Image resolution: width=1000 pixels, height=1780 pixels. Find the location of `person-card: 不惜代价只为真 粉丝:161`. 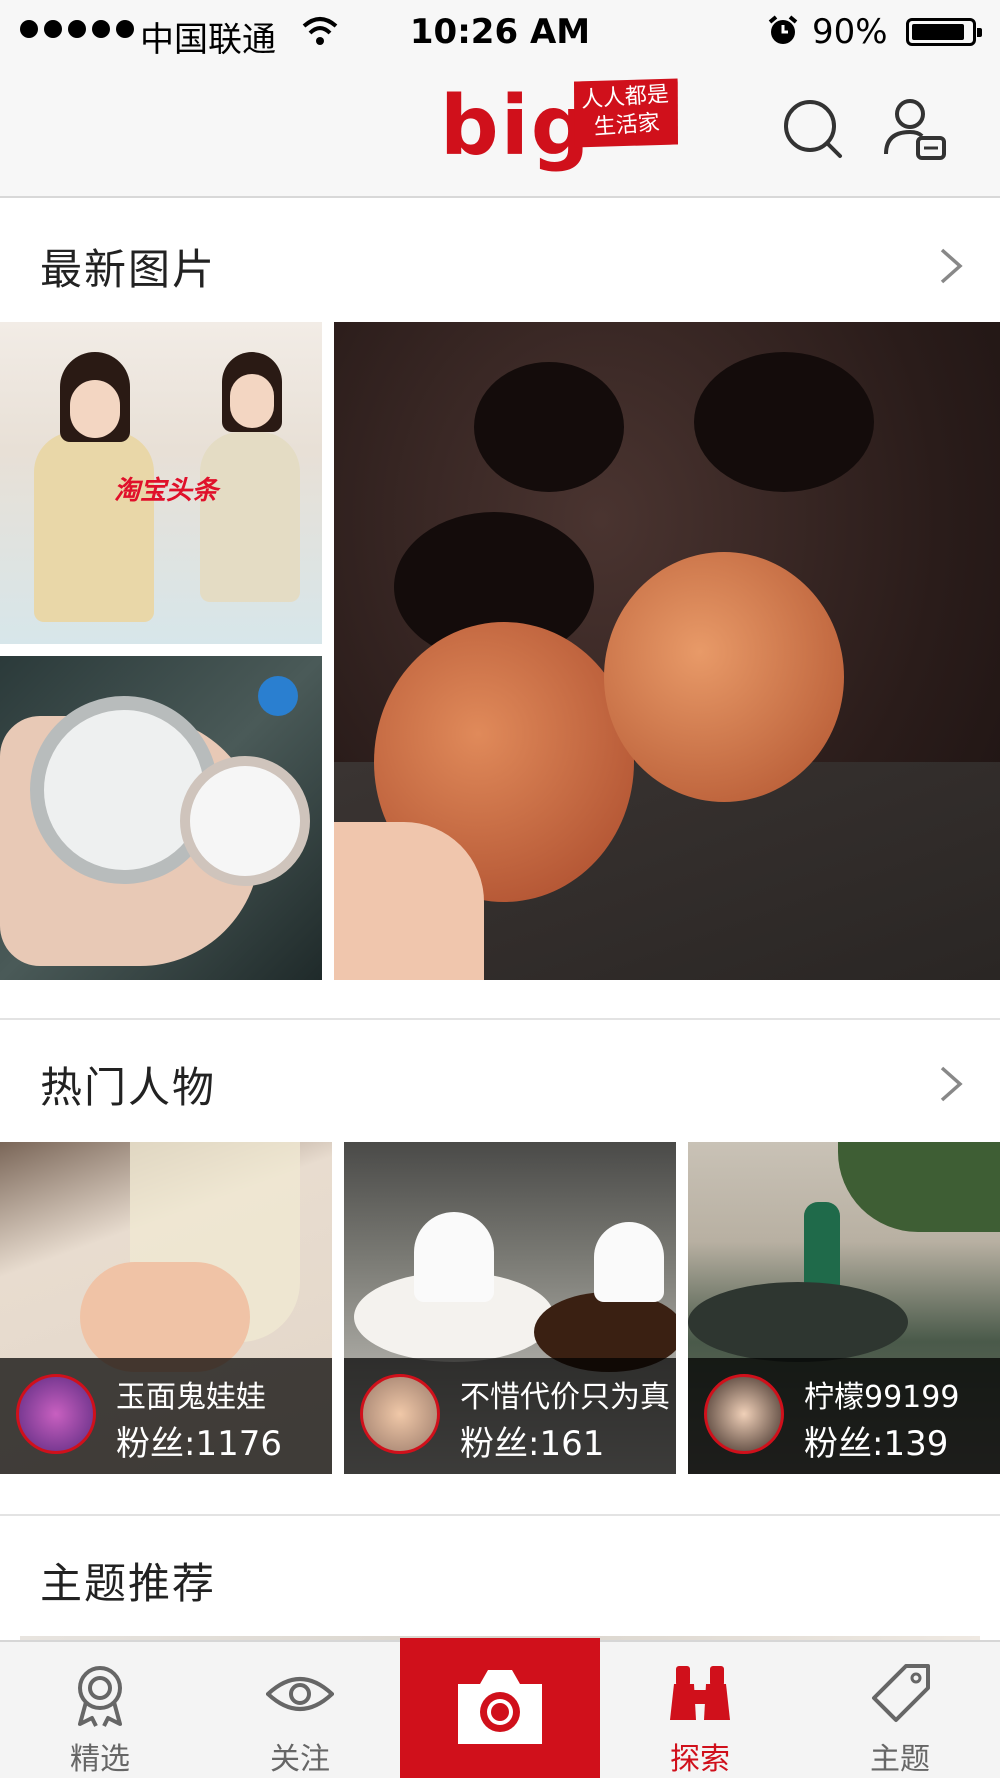

person-card: 不惜代价只为真 粉丝:161 is located at coordinates (510, 1308).